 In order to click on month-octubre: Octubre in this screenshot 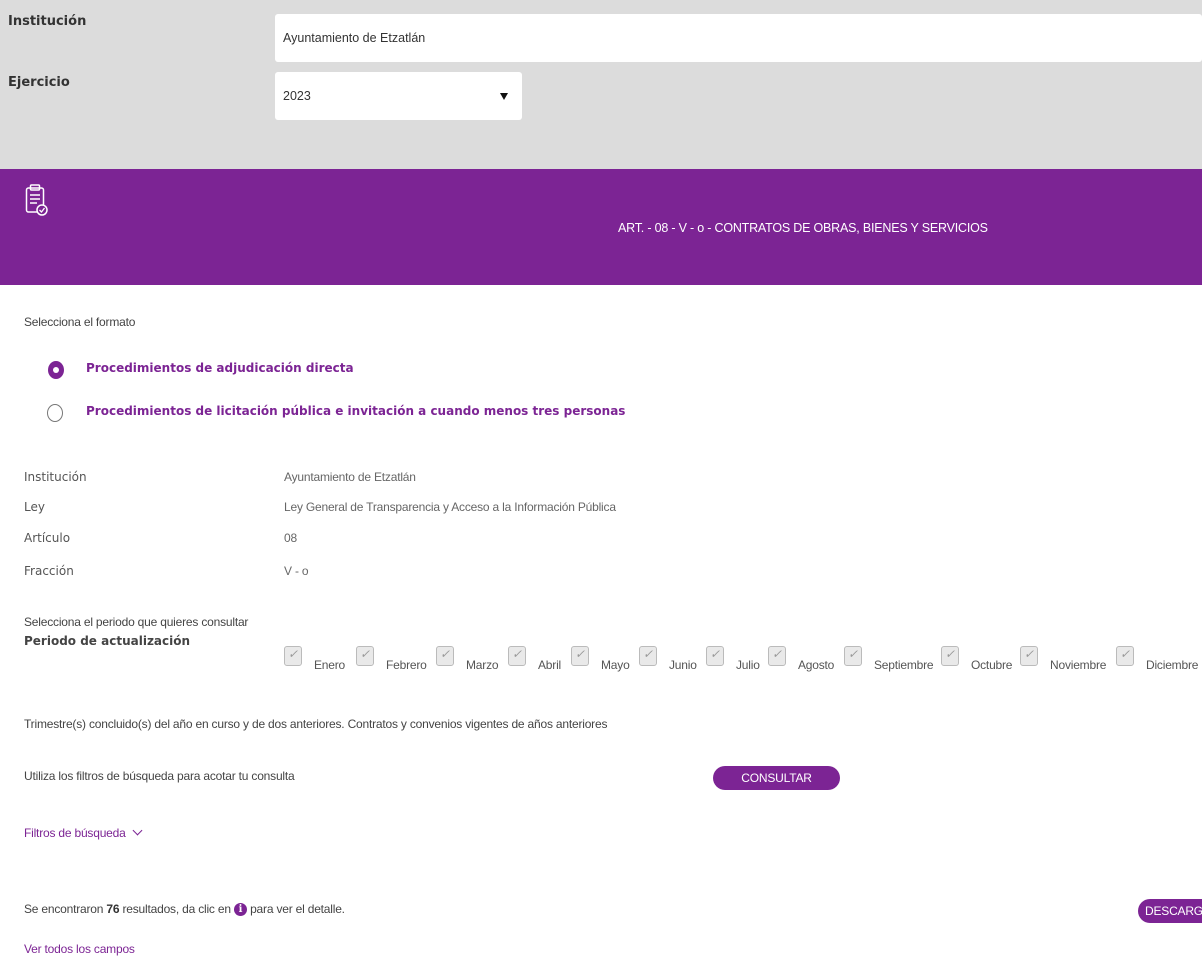, I will do `click(976, 660)`.